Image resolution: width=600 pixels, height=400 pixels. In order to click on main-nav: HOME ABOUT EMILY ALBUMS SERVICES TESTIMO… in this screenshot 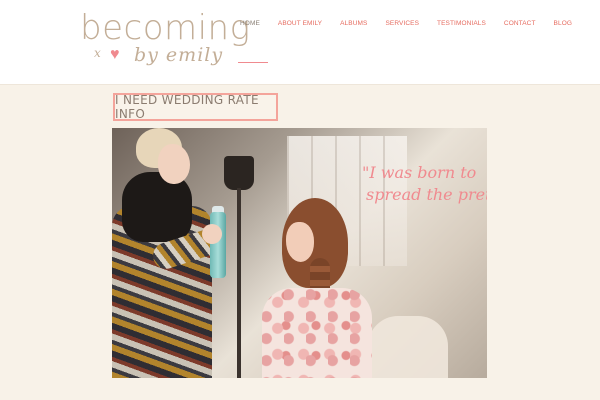, I will do `click(415, 27)`.